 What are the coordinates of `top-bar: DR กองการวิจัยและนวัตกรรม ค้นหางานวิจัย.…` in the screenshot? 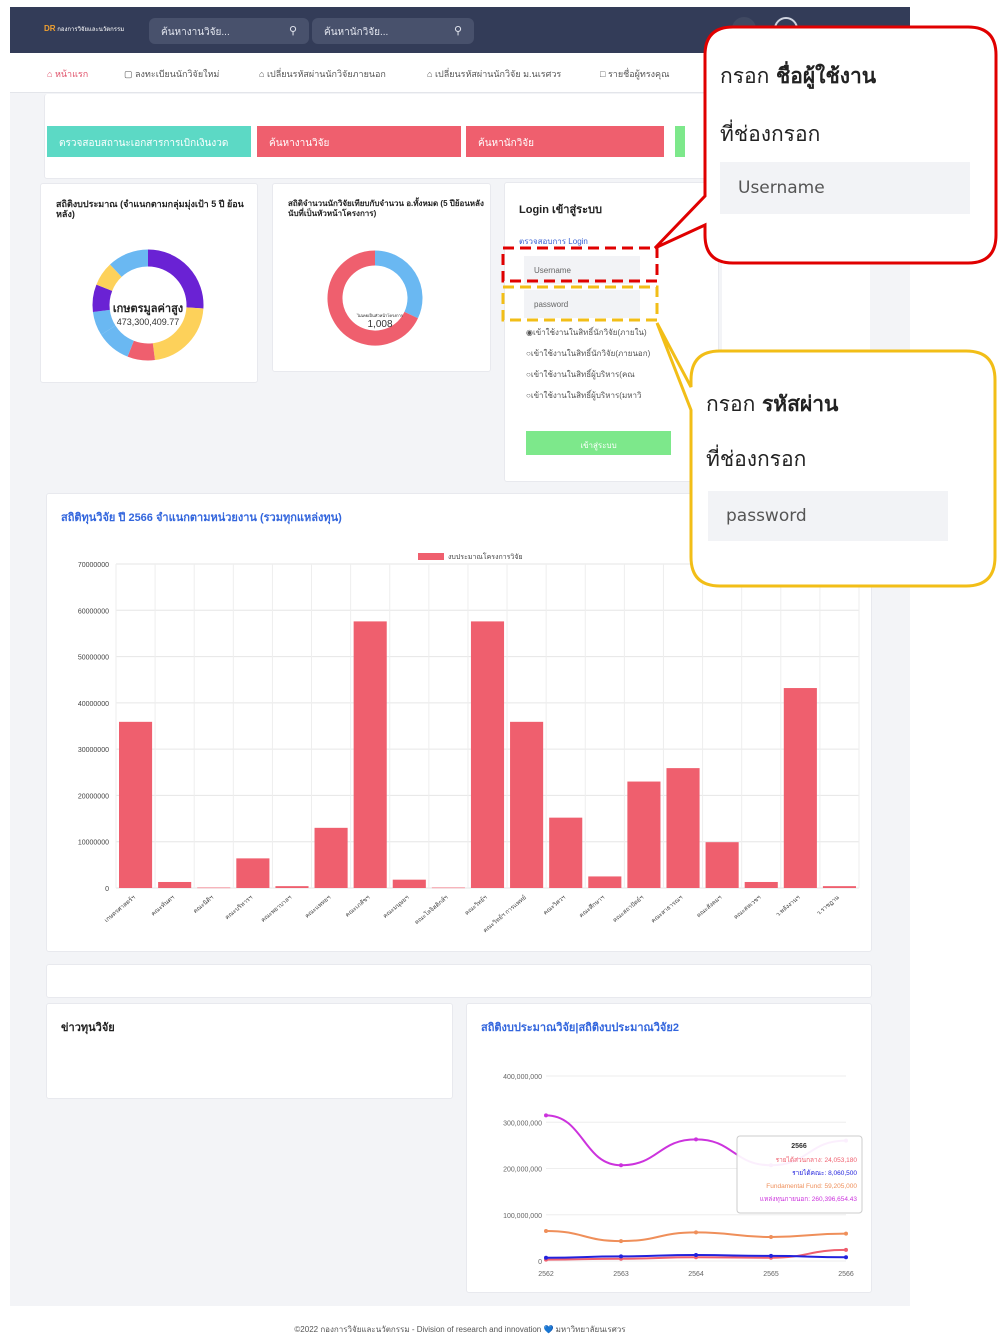 It's located at (460, 30).